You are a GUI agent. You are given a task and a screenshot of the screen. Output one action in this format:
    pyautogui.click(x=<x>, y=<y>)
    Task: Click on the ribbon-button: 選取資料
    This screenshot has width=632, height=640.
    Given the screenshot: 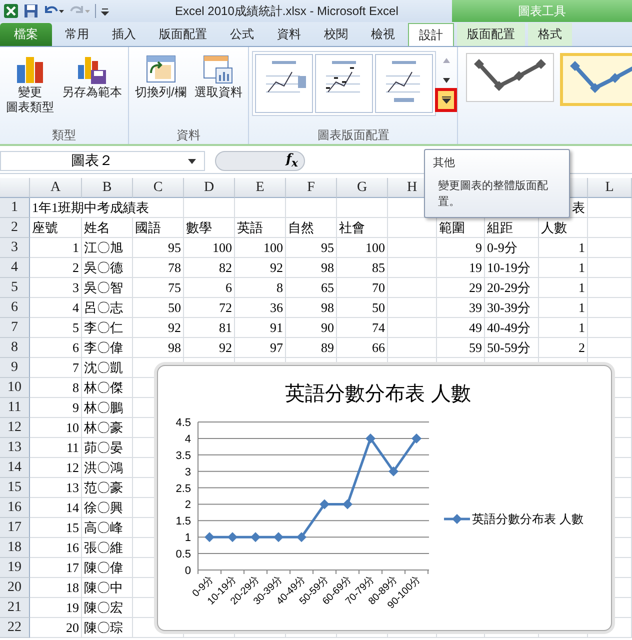 What is the action you would take?
    pyautogui.click(x=218, y=88)
    